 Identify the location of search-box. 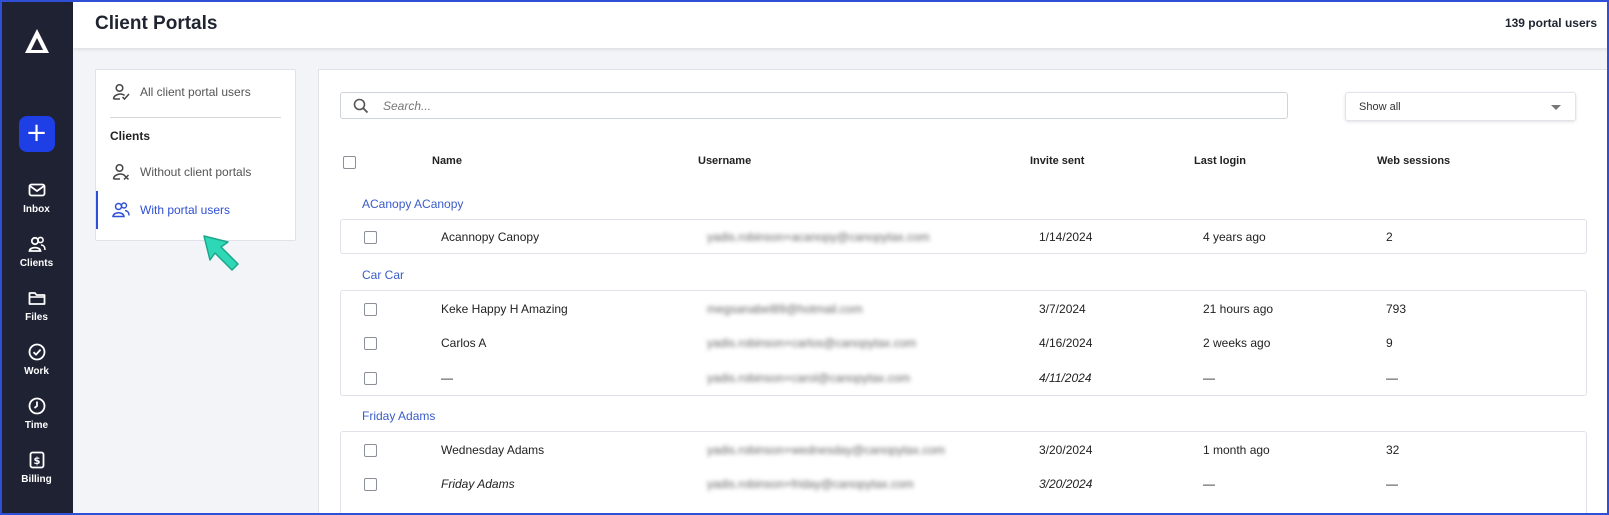
(814, 105).